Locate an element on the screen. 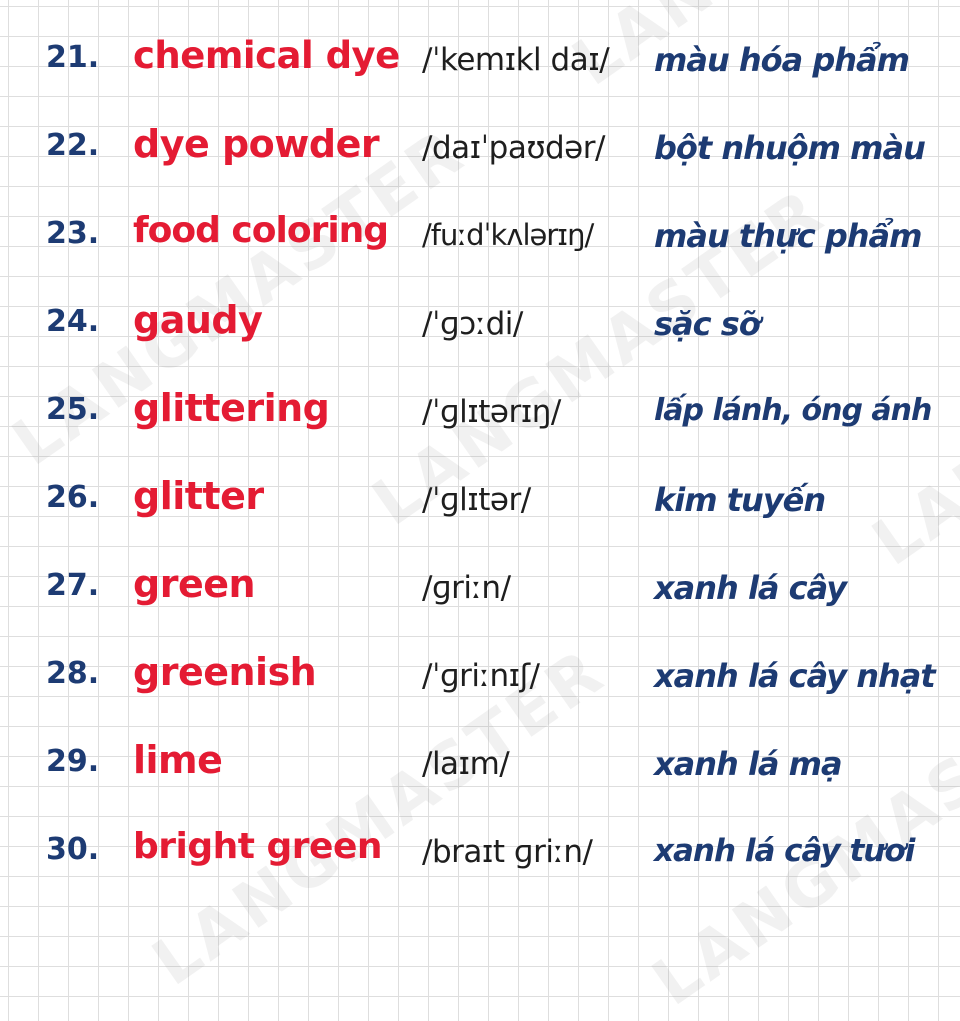  phonetic-transcription: /braɪt ɡriːn/ is located at coordinates (507, 852).